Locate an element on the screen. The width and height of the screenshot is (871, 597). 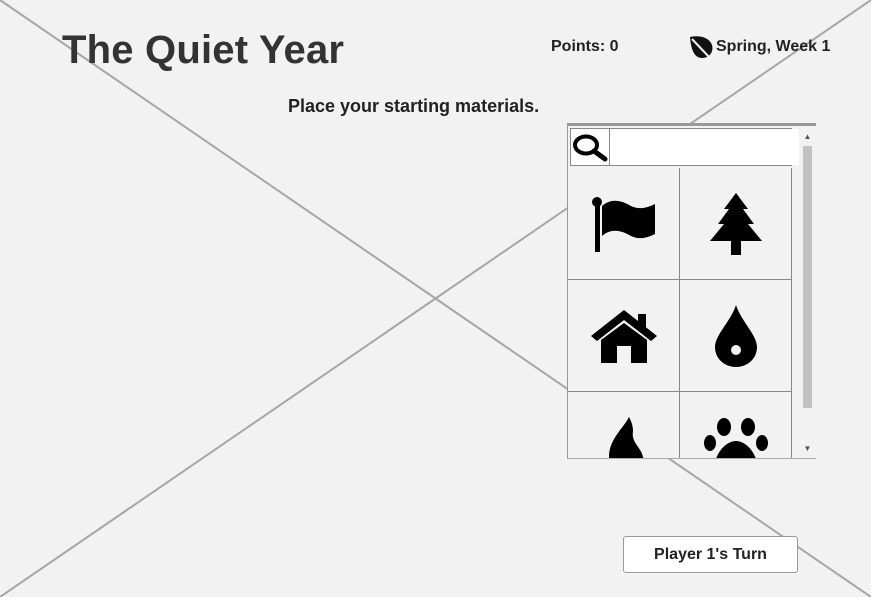
scroll-up-arrow-icon: ▲ is located at coordinates (807, 136).